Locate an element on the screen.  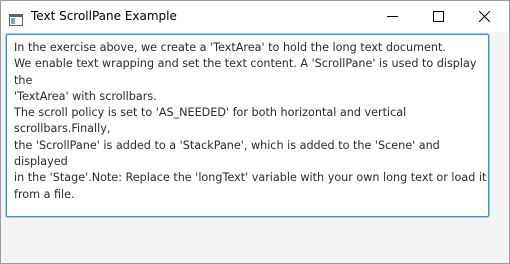
maximize-button is located at coordinates (438, 16).